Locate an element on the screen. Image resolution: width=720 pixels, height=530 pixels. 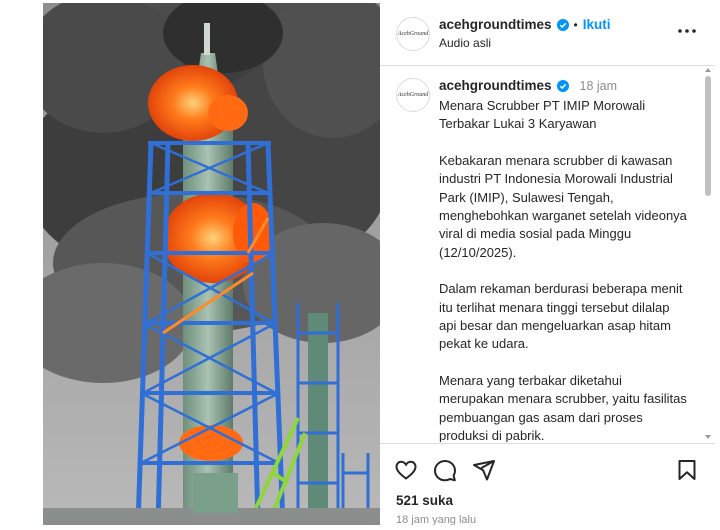
caption-avatar: AcehGround is located at coordinates (413, 95).